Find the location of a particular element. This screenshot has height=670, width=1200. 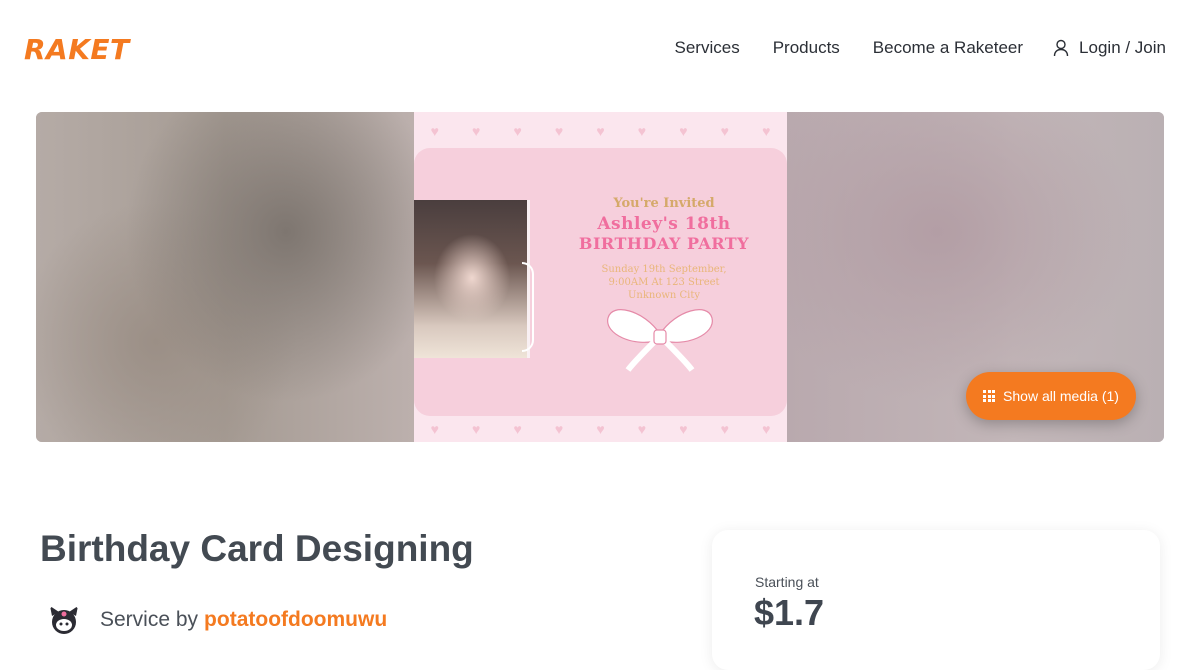

invite-heading: You're Invited is located at coordinates (664, 203).